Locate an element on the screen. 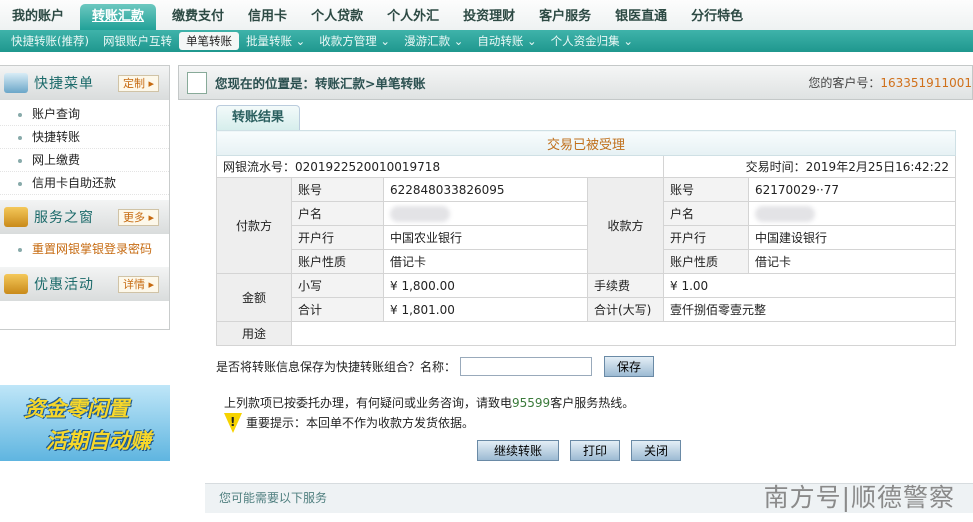 The width and height of the screenshot is (973, 522). customer-number: 您的客户号：163351911001 is located at coordinates (890, 82).